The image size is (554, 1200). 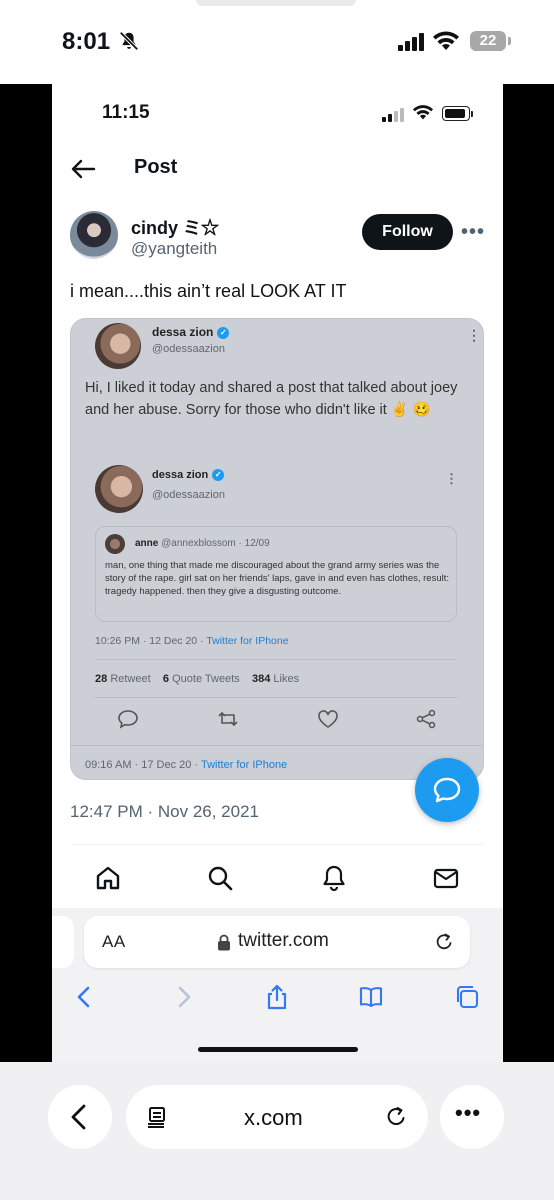 What do you see at coordinates (276, 3) in the screenshot?
I see `top-pill` at bounding box center [276, 3].